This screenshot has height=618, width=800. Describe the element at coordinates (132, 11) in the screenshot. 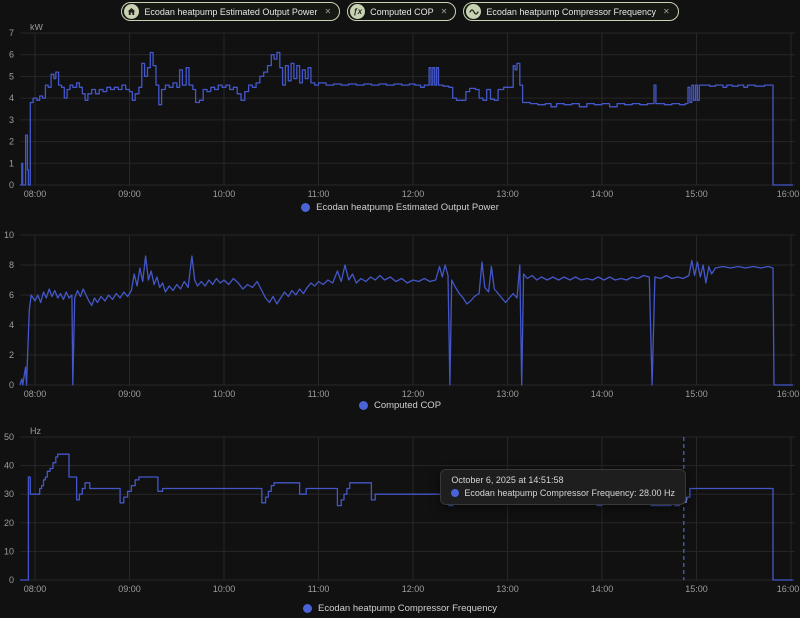

I see `home-icon` at that location.